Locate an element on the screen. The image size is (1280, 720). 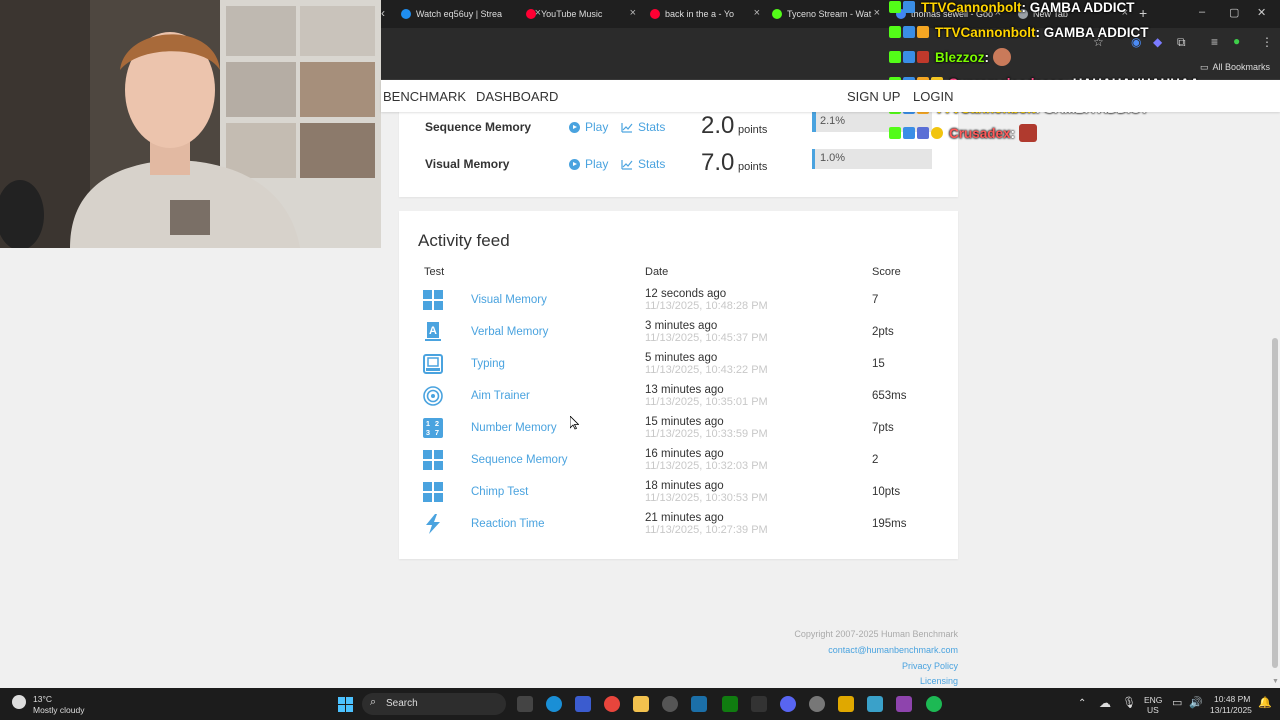
timestamp: 11/13/2025, 10:33:59 PM is located at coordinates (706, 434).